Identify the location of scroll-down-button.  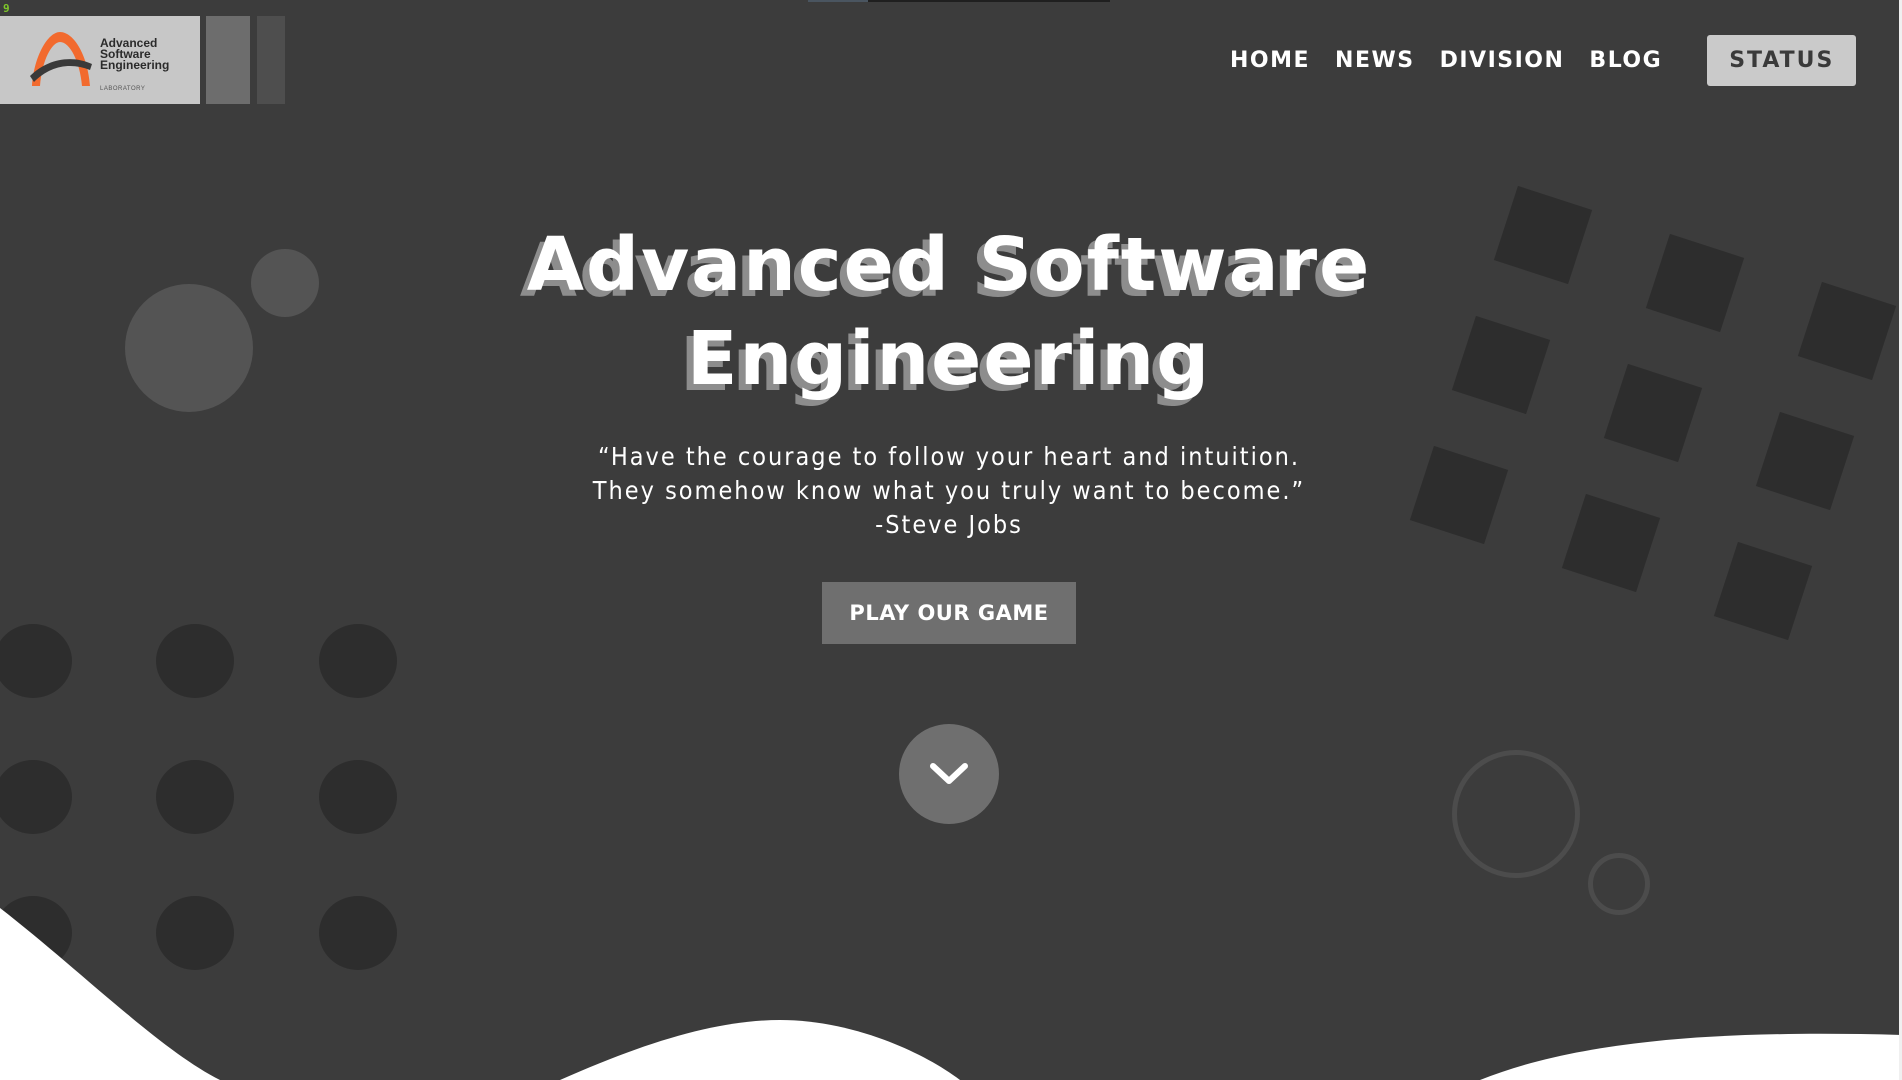
(949, 774).